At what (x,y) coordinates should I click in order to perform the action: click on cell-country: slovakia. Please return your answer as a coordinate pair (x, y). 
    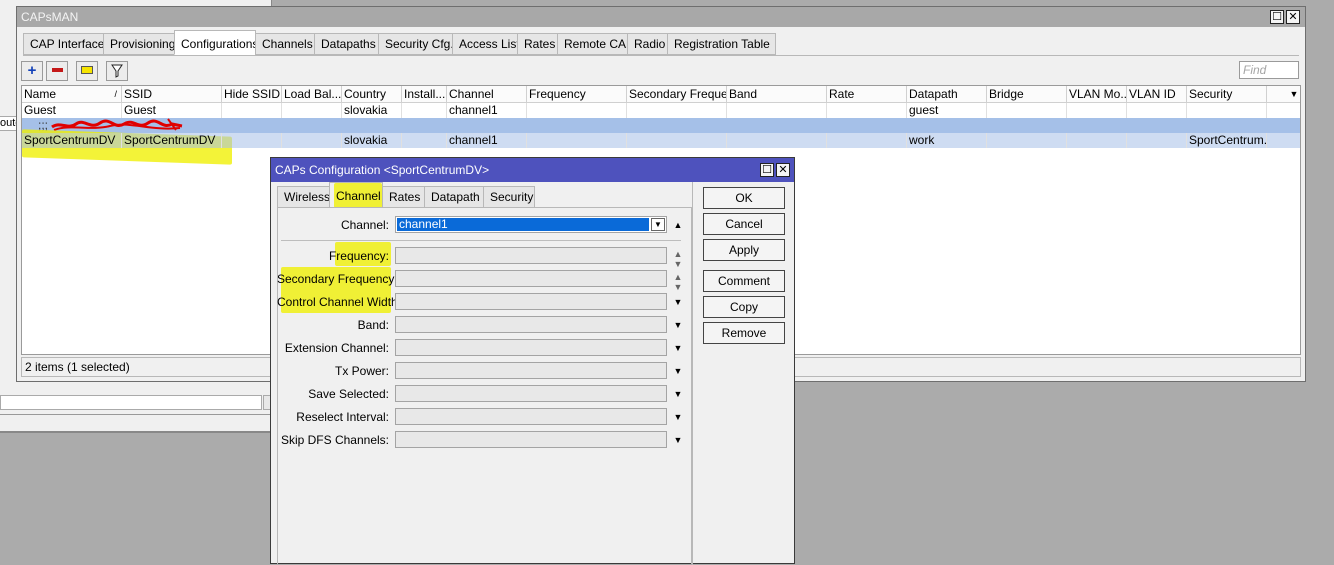
    Looking at the image, I should click on (372, 140).